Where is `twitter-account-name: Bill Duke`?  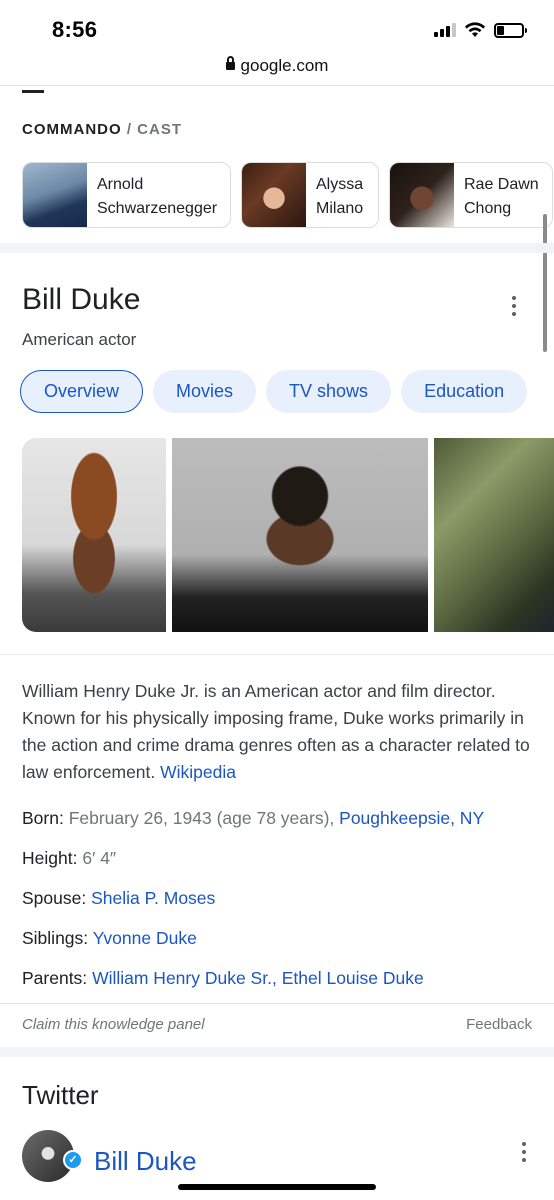 twitter-account-name: Bill Duke is located at coordinates (145, 1161).